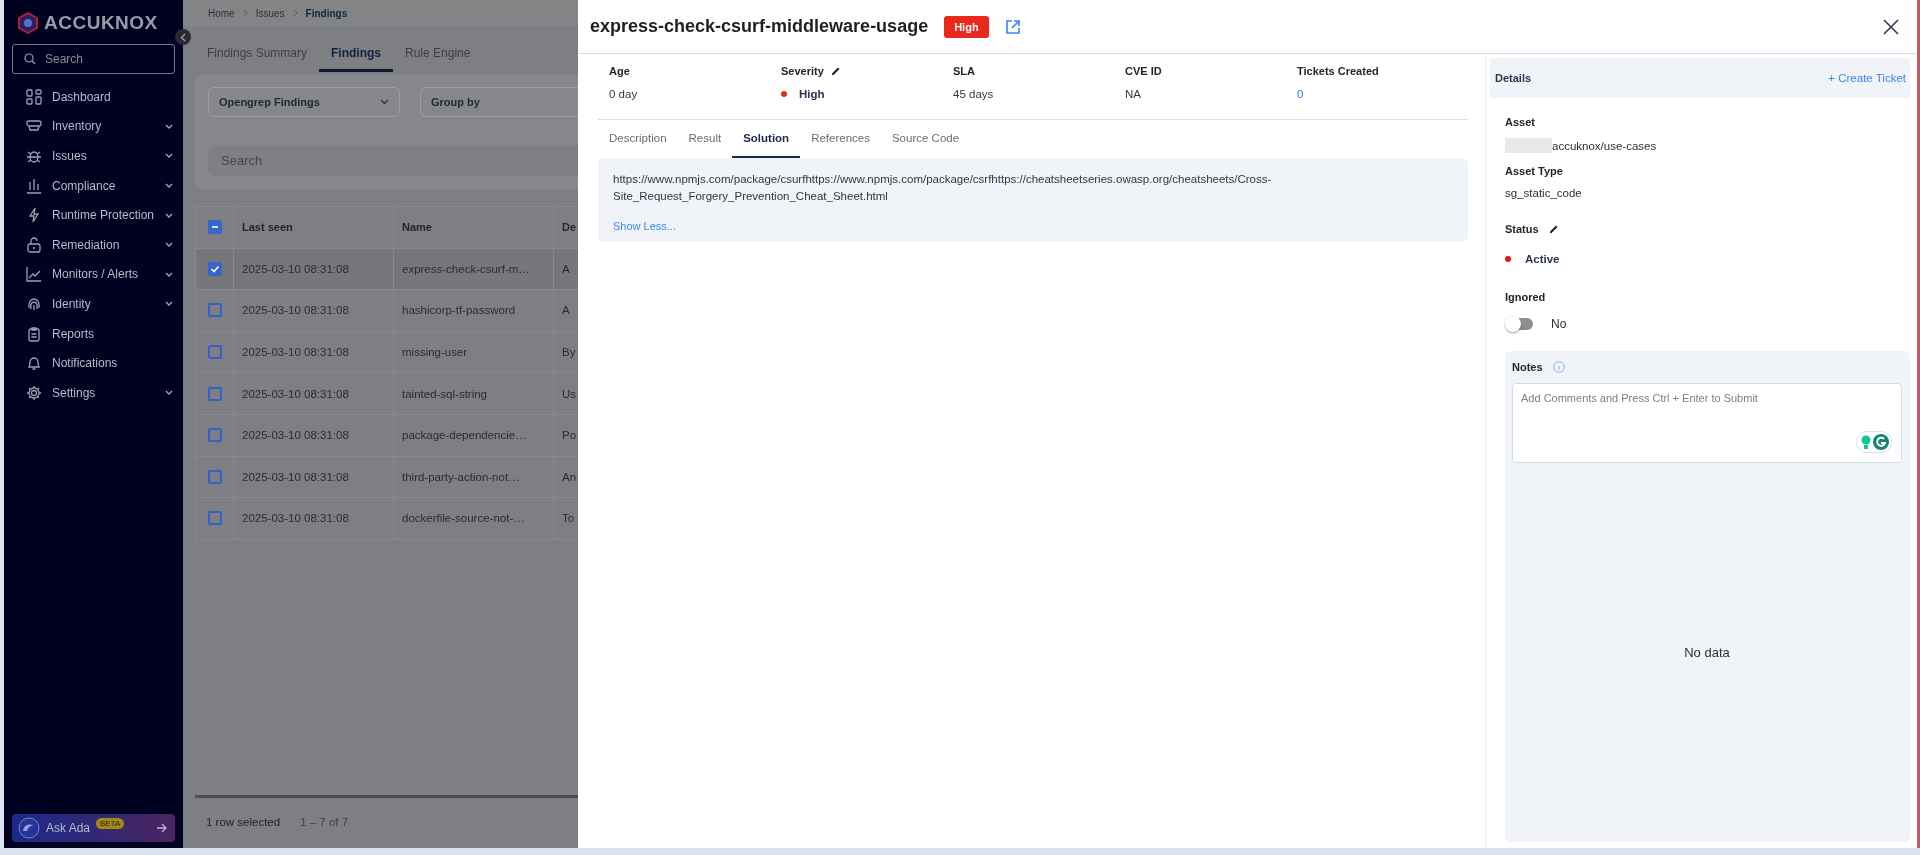  What do you see at coordinates (34, 333) in the screenshot?
I see `clipboard-icon` at bounding box center [34, 333].